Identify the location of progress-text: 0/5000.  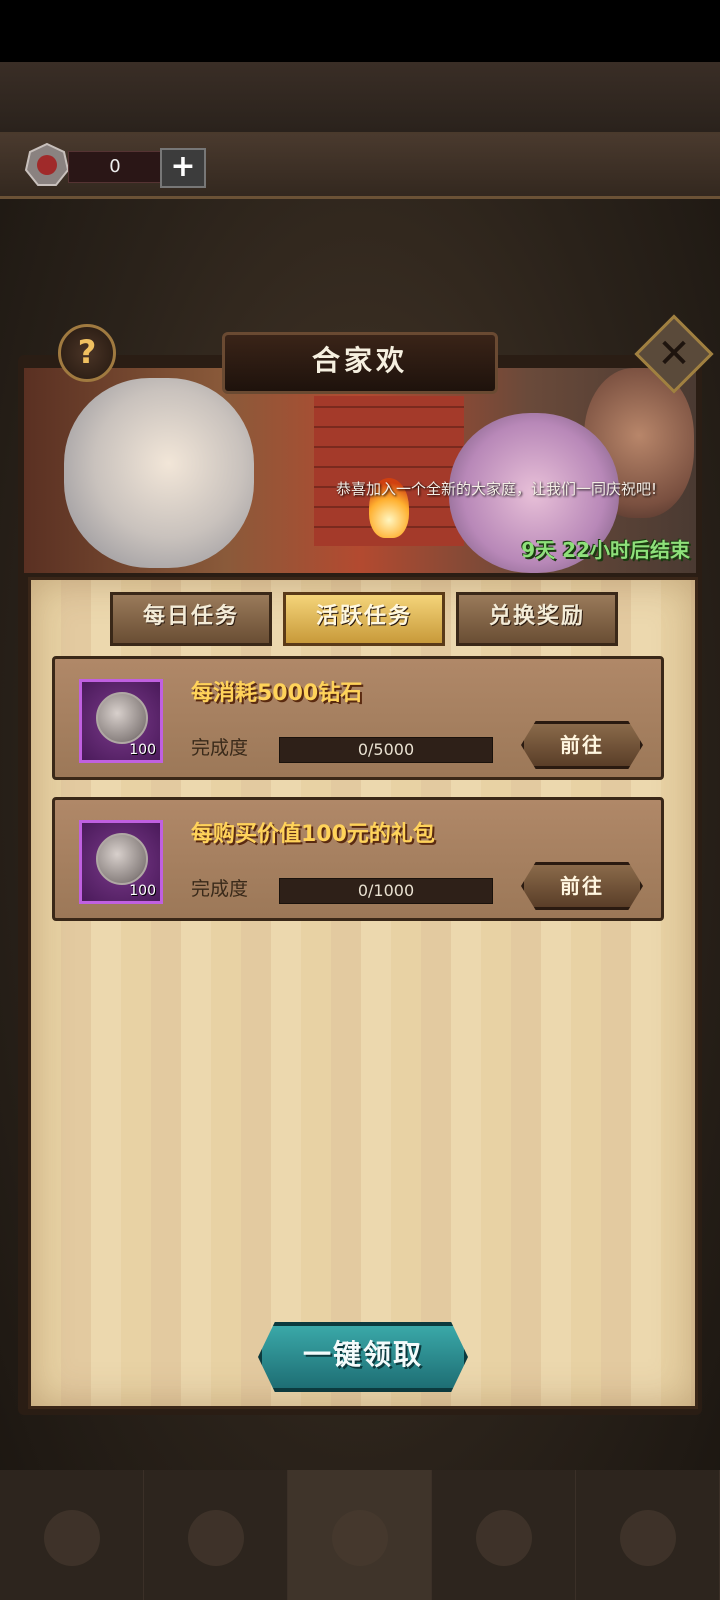
(386, 749).